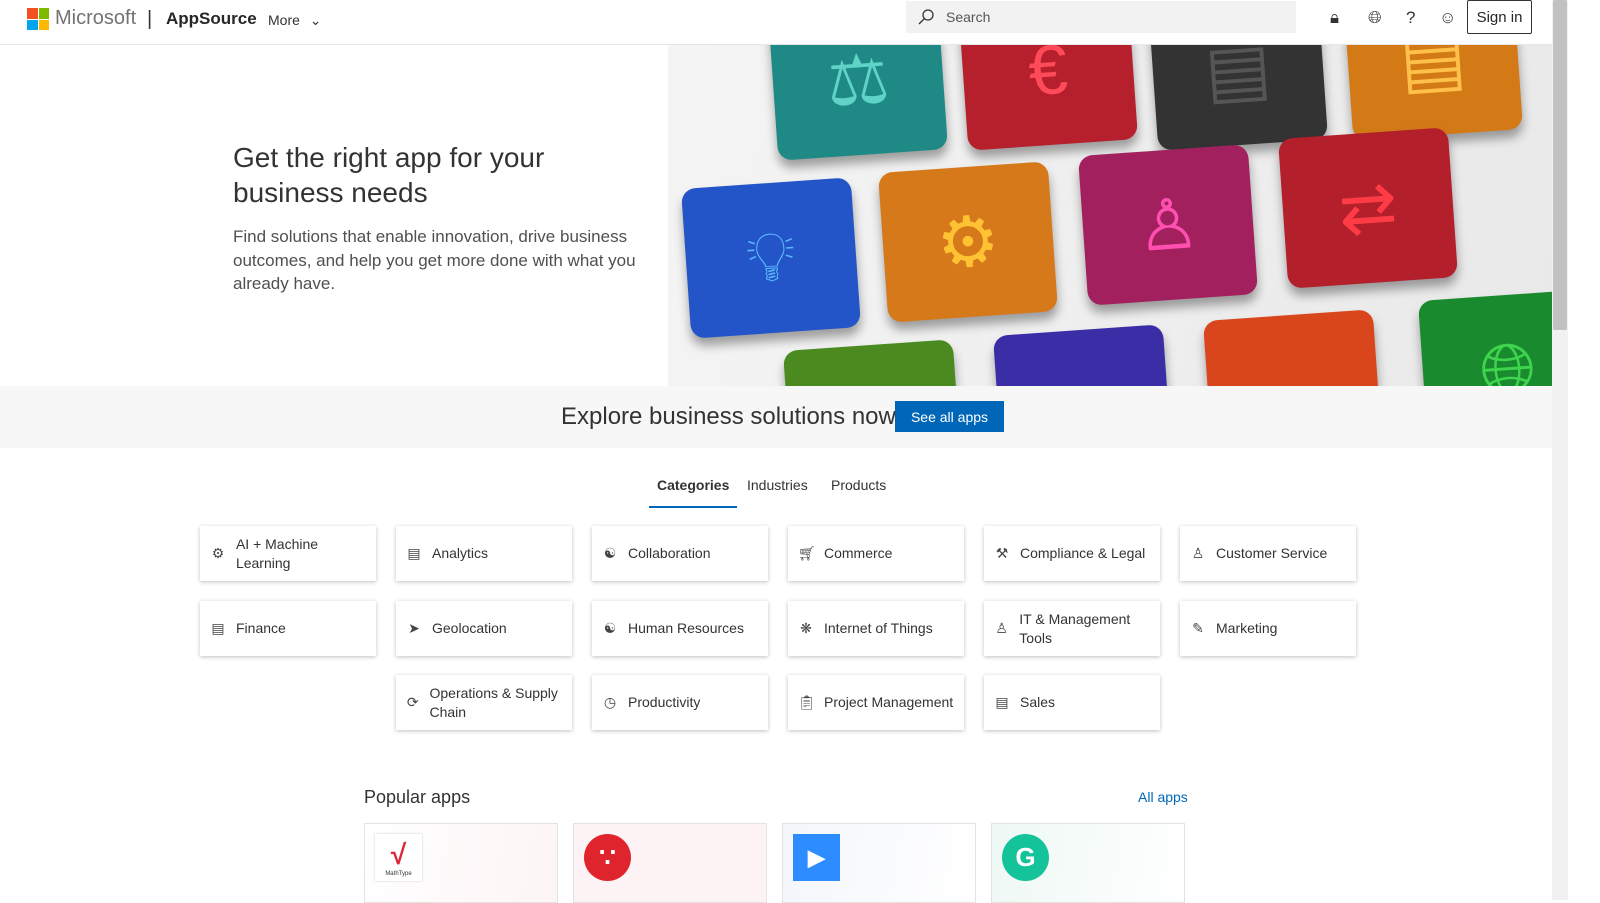 The width and height of the screenshot is (1600, 903). Describe the element at coordinates (607, 857) in the screenshot. I see `mendeley-logo: ∵` at that location.